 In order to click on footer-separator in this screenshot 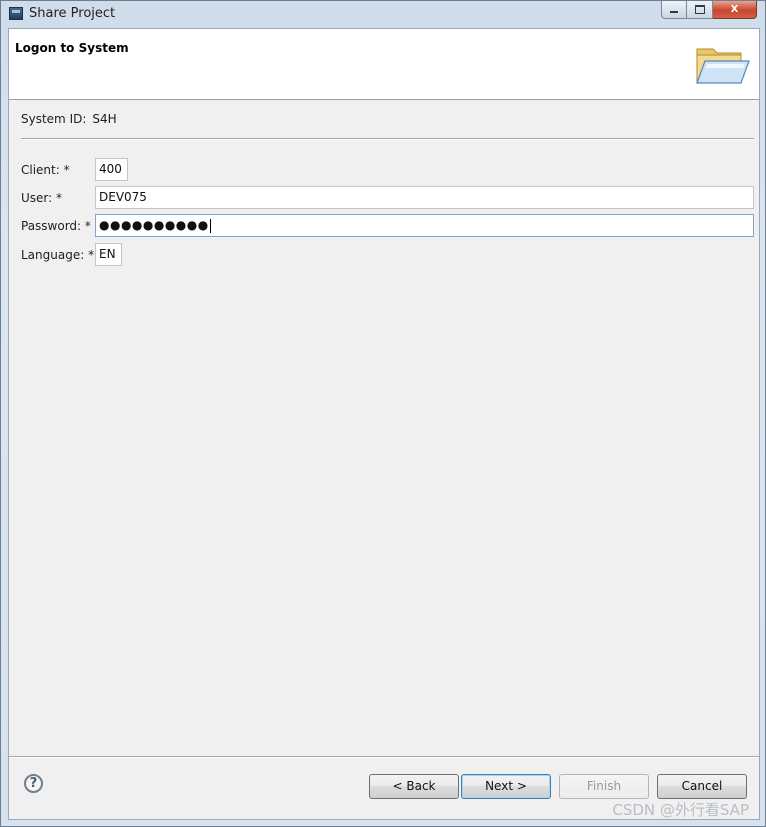, I will do `click(384, 757)`.